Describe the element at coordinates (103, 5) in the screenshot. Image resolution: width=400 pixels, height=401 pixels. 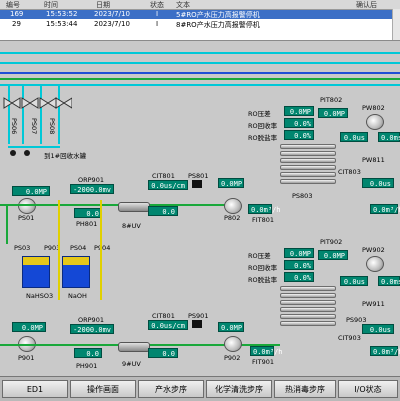
I see `alarm-col-date: 日期` at that location.